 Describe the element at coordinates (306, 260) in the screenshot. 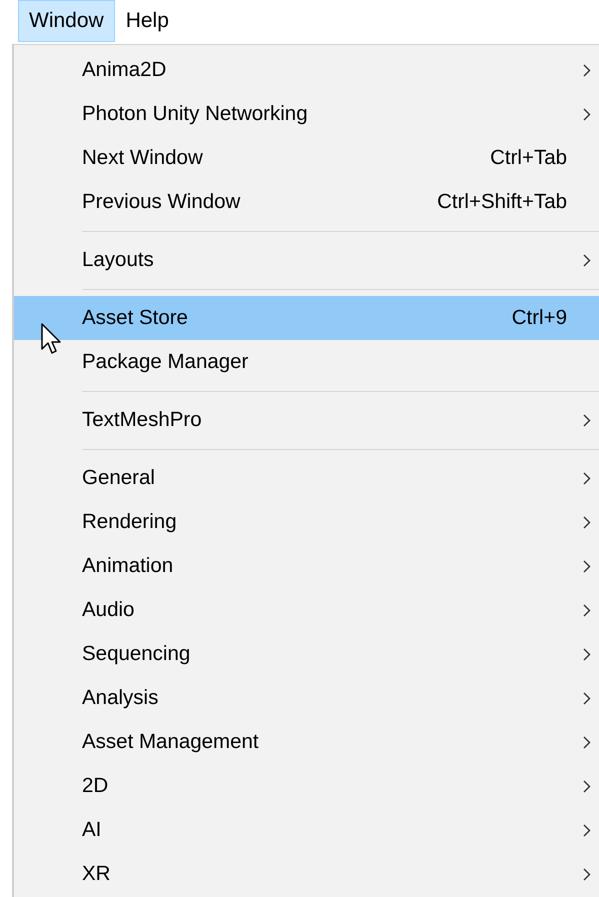

I see `menu-item: Layouts` at that location.